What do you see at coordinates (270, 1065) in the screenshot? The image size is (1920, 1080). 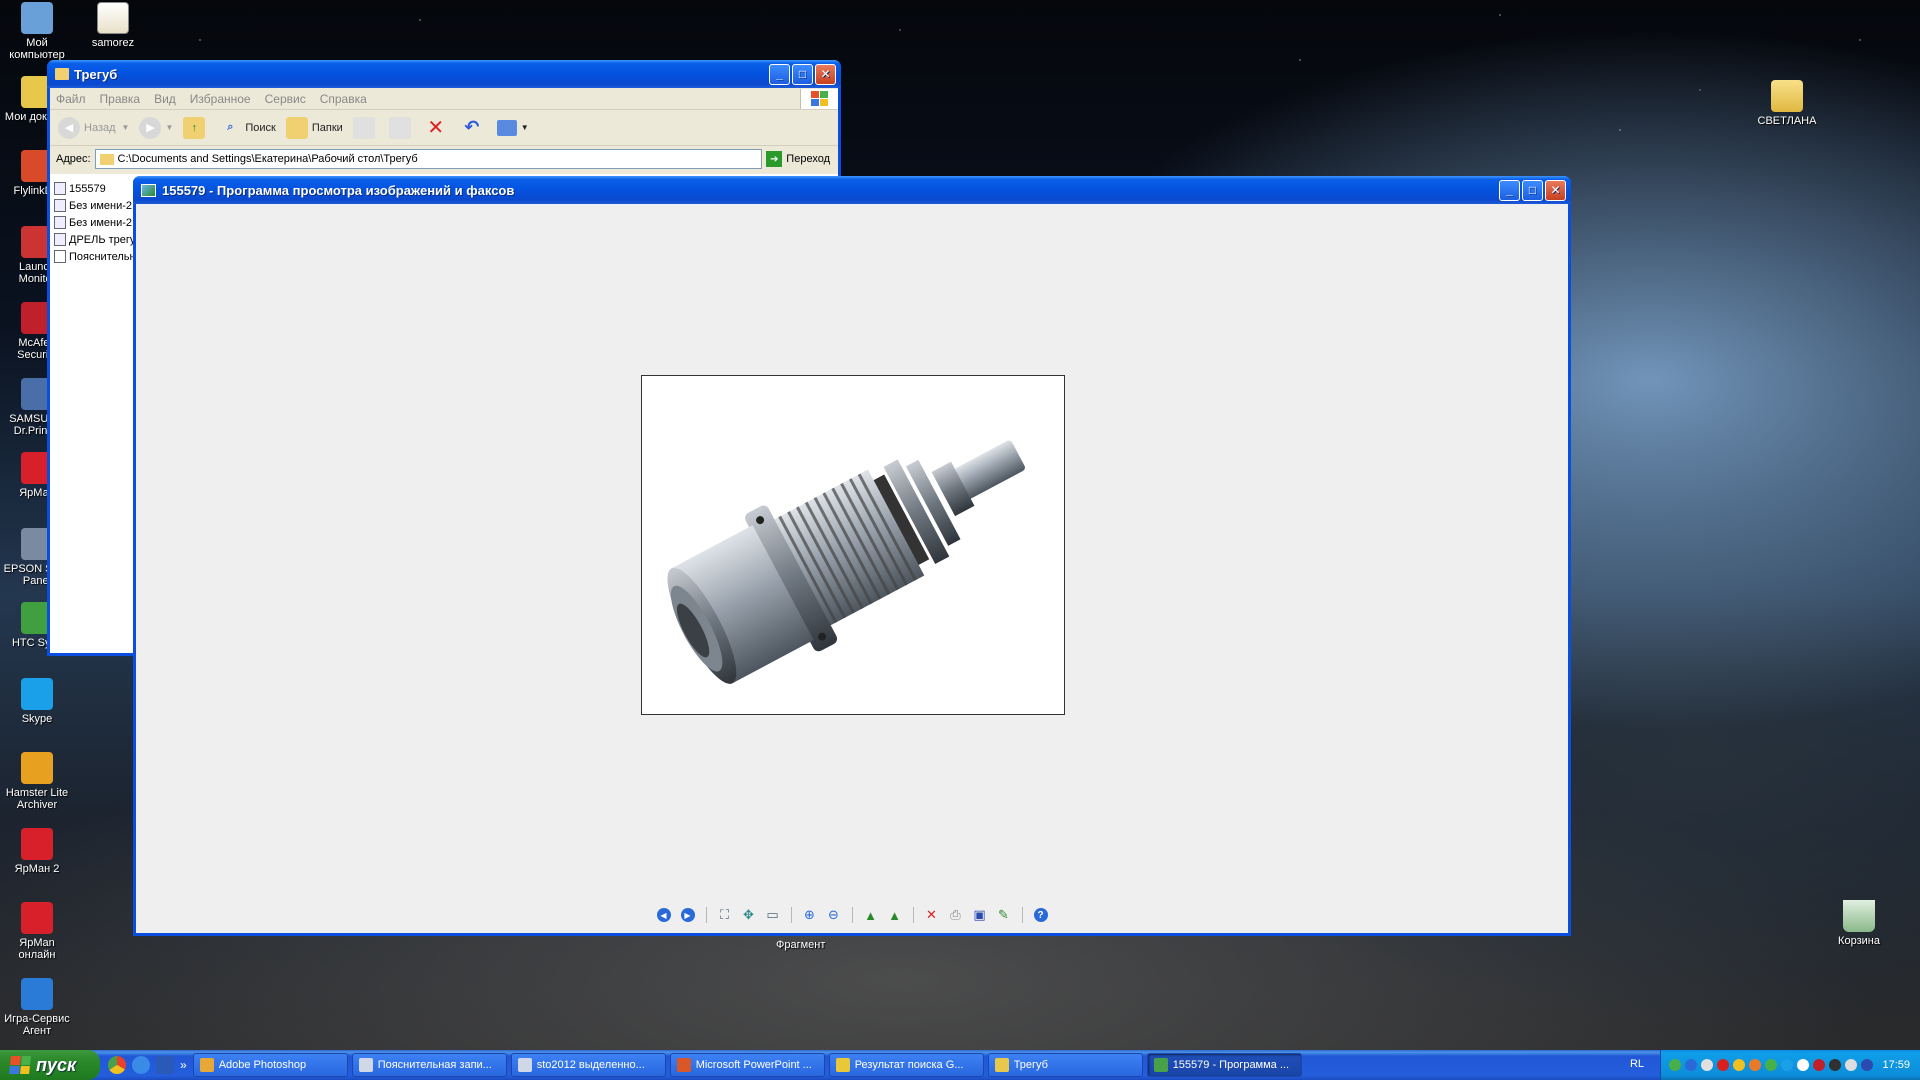 I see `taskbar-button: Adobe Photoshop` at bounding box center [270, 1065].